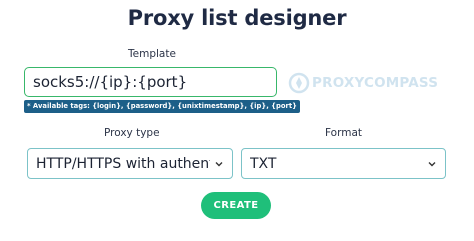 The image size is (474, 241). Describe the element at coordinates (236, 205) in the screenshot. I see `create-button: CREATE` at that location.